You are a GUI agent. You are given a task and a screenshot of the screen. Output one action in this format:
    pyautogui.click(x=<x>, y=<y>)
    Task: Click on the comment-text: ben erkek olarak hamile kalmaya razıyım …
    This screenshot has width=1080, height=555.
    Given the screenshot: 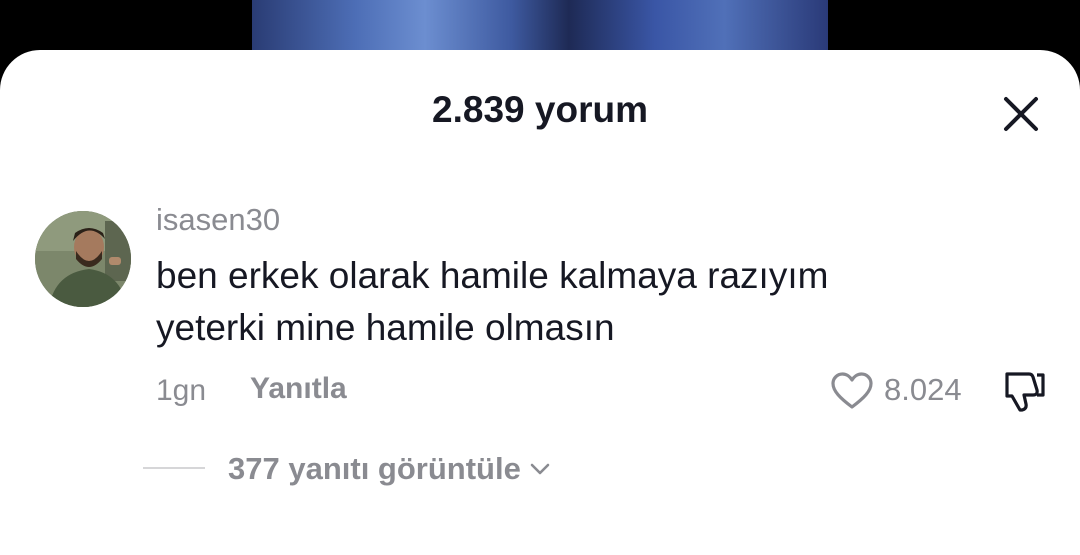 What is the action you would take?
    pyautogui.click(x=566, y=302)
    